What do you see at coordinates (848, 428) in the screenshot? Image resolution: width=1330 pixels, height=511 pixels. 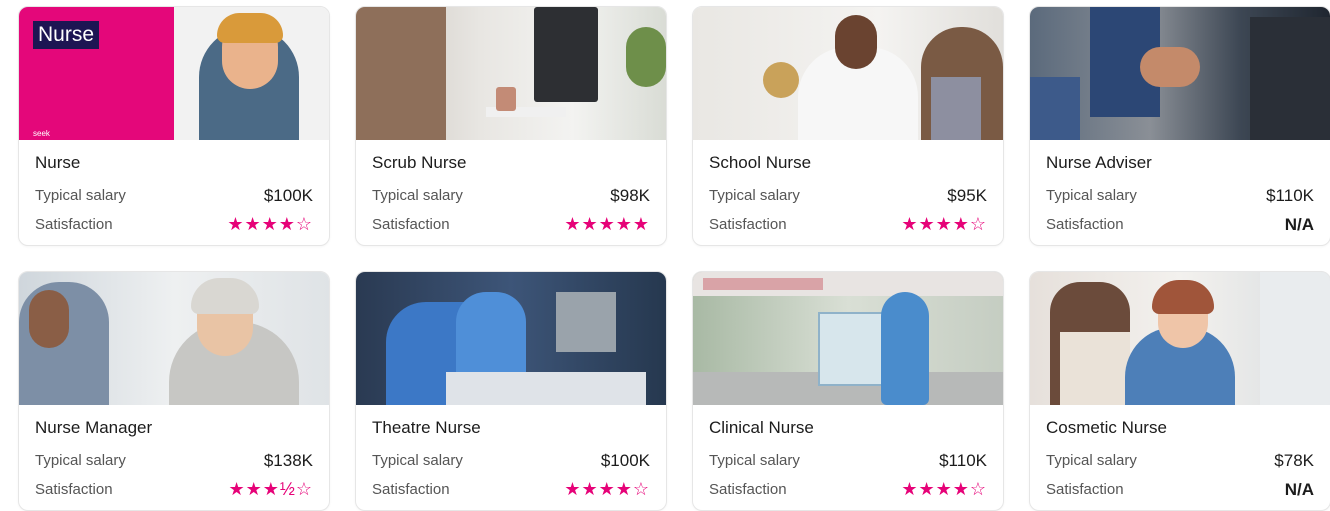 I see `card-title: Clinical Nurse` at bounding box center [848, 428].